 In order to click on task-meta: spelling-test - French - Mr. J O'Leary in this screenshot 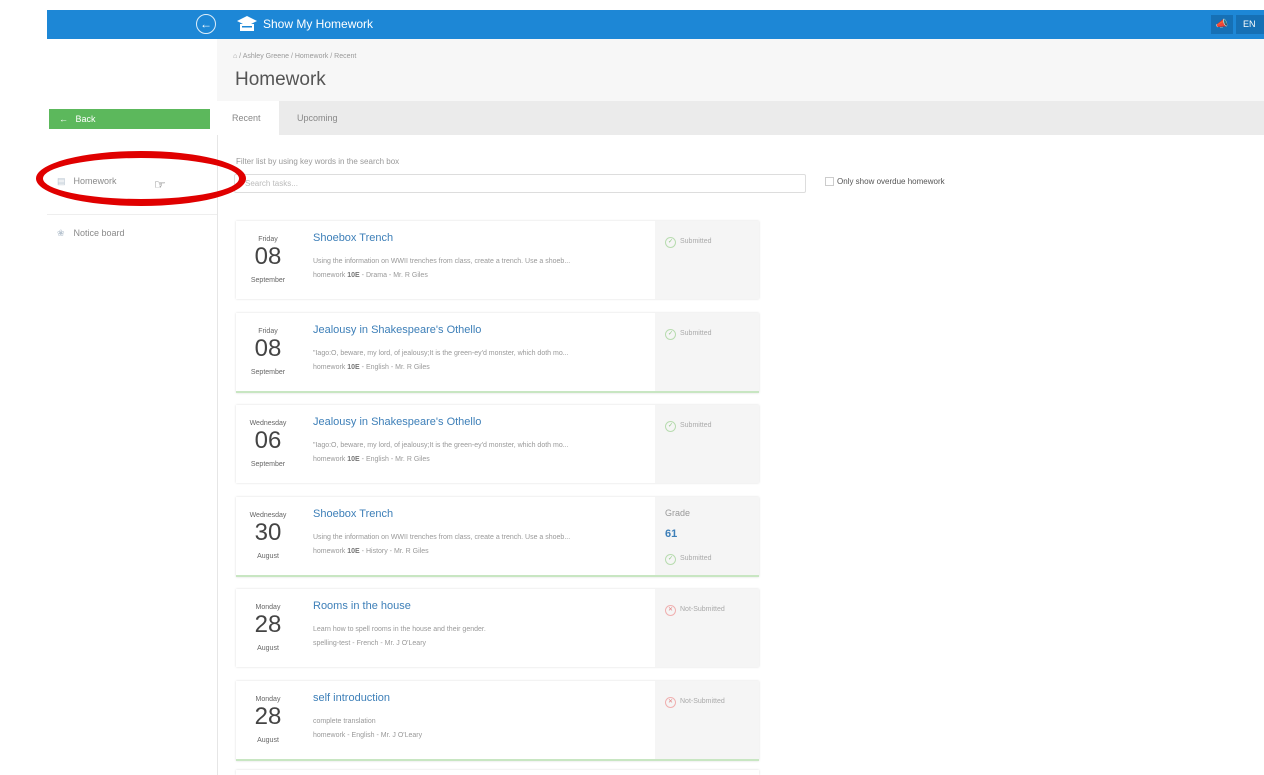, I will do `click(370, 643)`.